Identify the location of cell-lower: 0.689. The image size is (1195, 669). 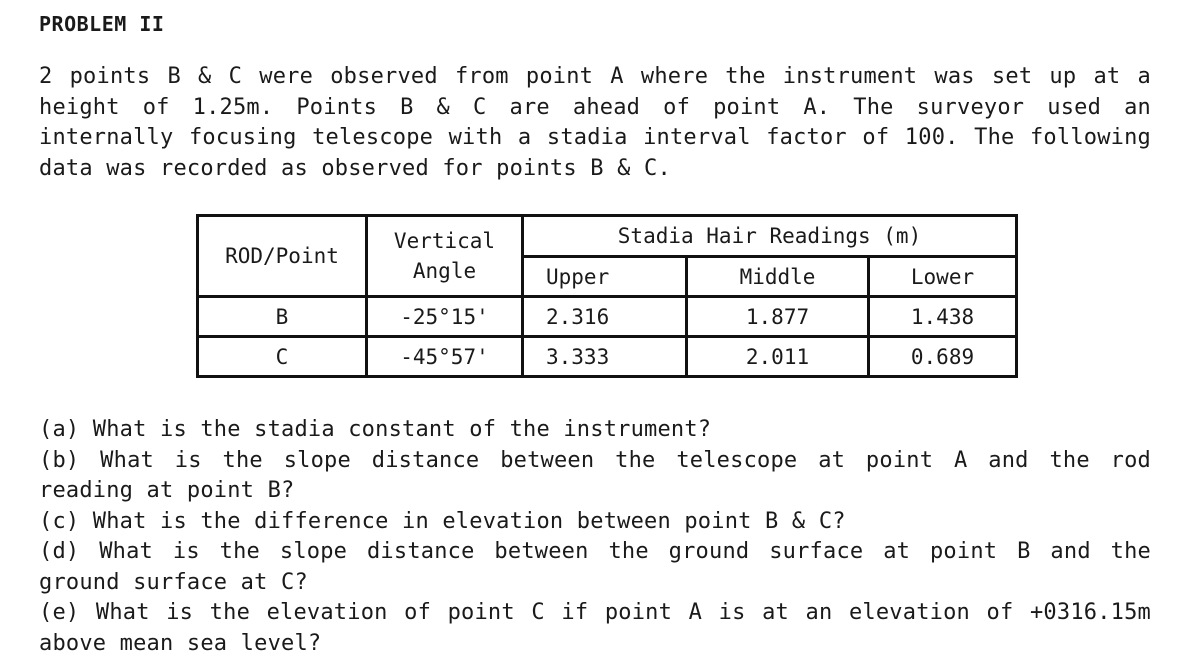
(942, 356).